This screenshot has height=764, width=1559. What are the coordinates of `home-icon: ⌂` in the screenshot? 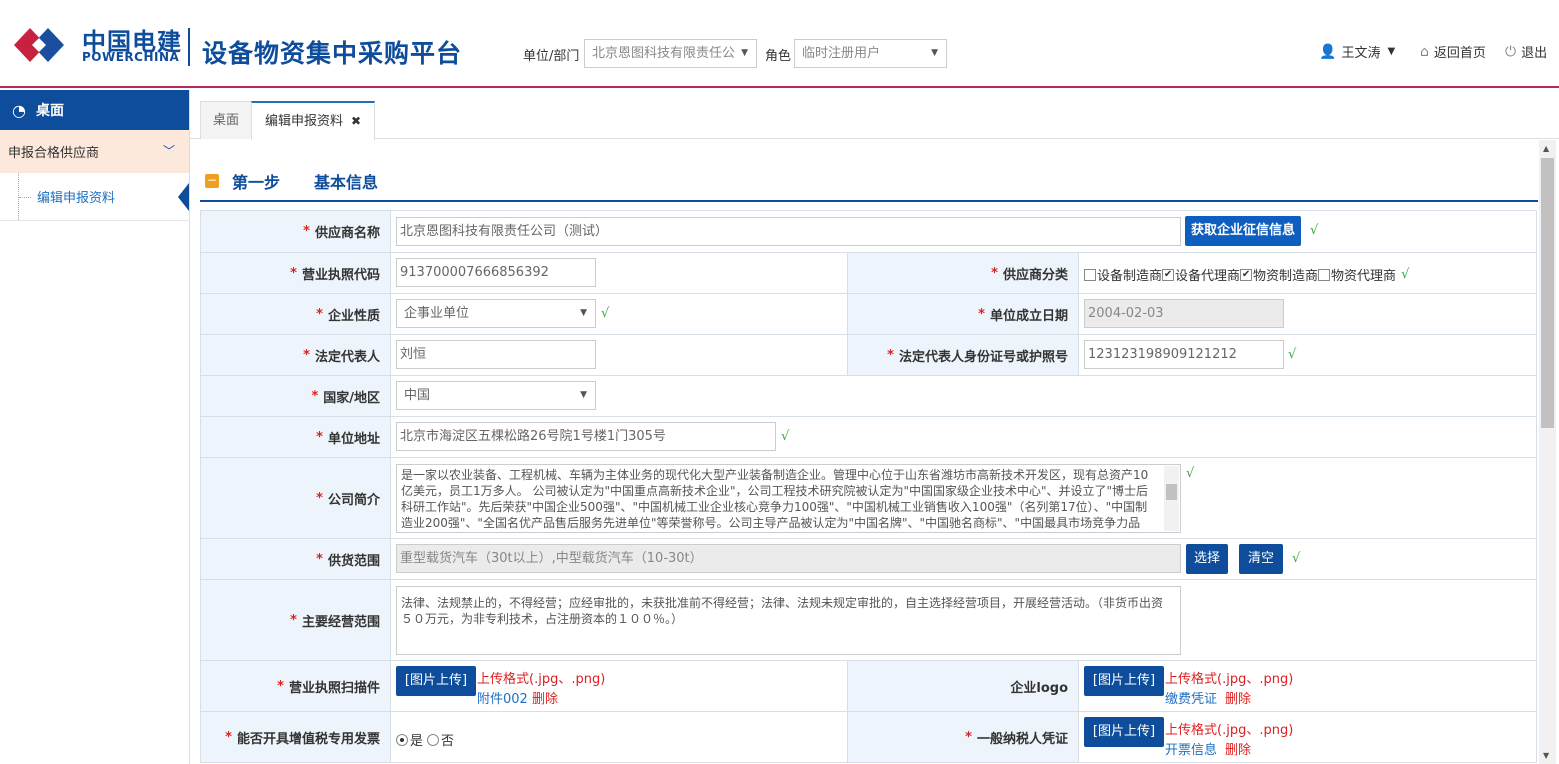 It's located at (1424, 51).